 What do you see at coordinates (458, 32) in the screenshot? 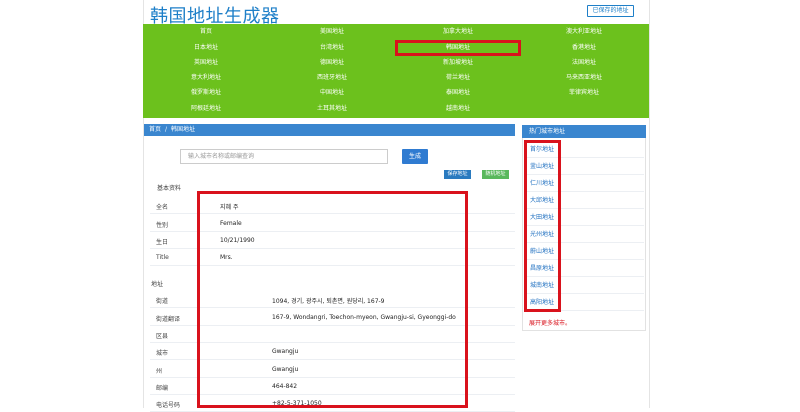
I see `nav-item: 加拿大地址` at bounding box center [458, 32].